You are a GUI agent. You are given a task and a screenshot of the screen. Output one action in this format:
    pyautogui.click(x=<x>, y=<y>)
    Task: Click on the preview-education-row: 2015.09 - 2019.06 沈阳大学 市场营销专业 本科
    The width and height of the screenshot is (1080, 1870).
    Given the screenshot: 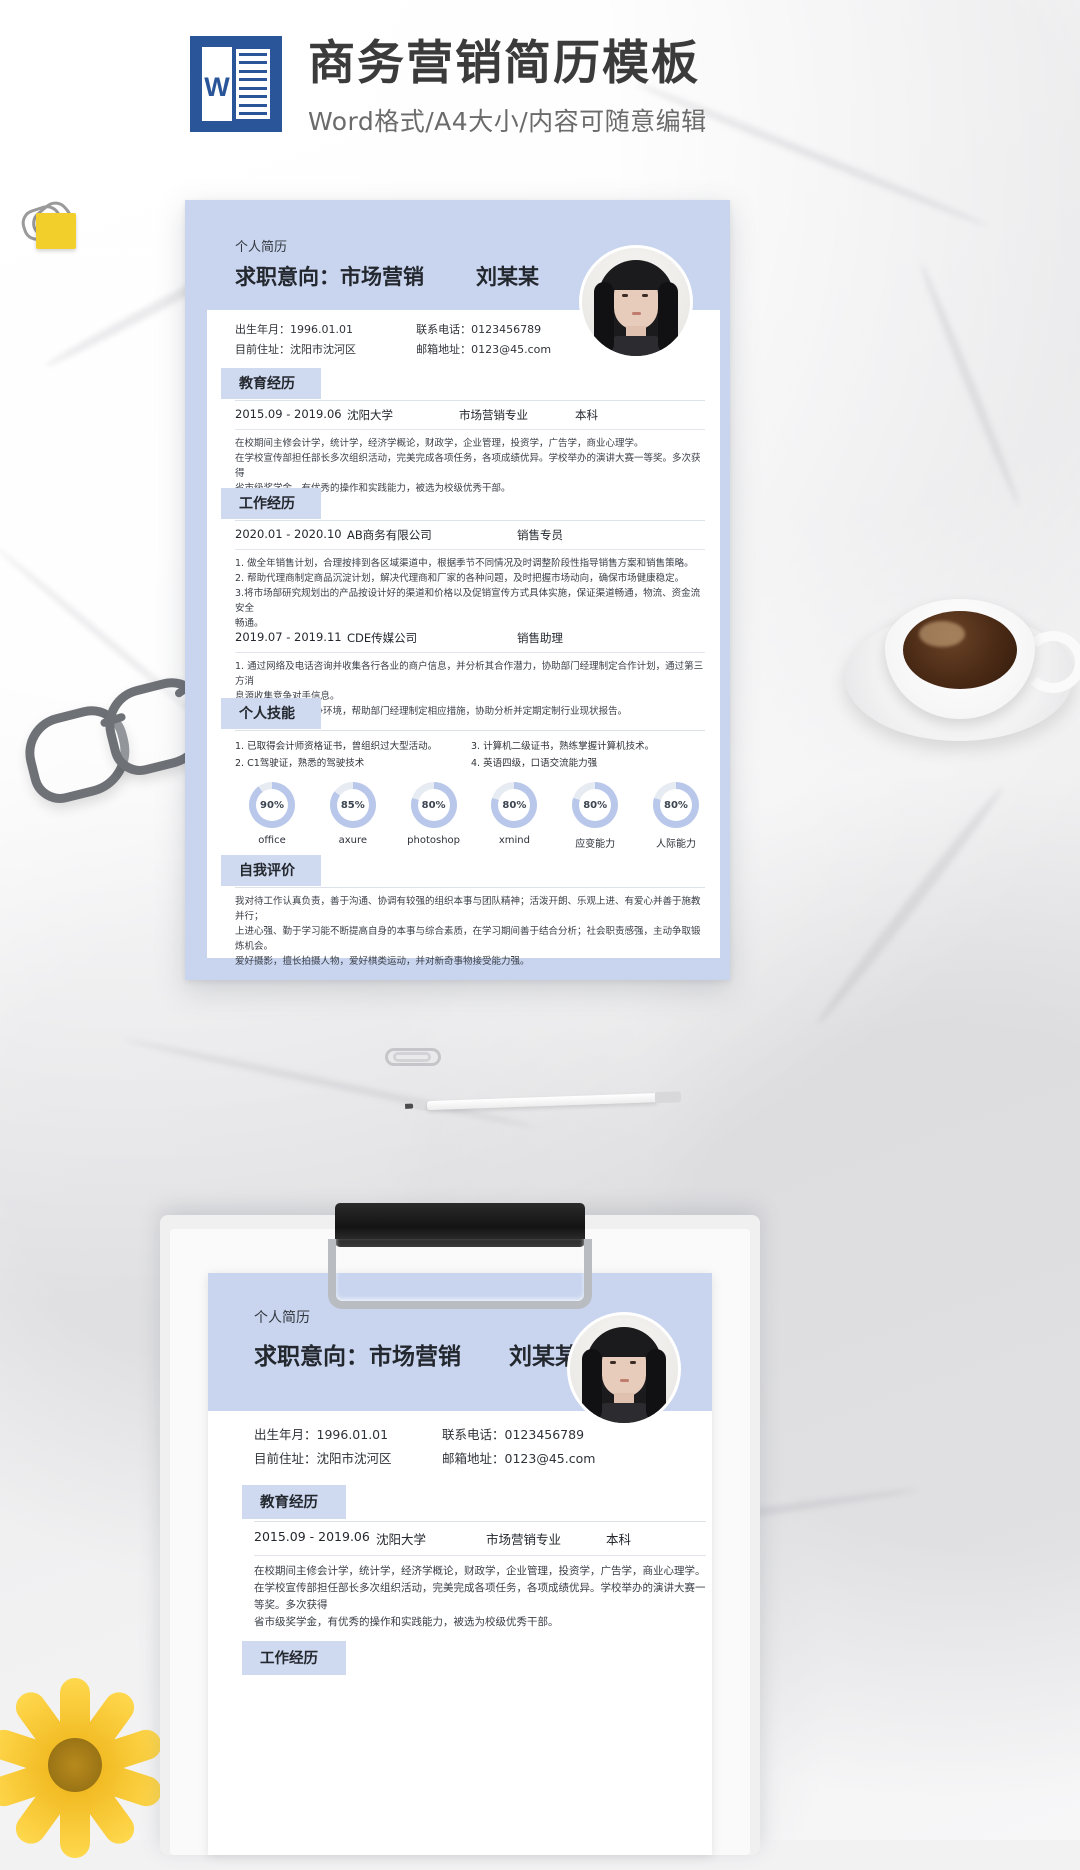 What is the action you would take?
    pyautogui.click(x=480, y=1538)
    